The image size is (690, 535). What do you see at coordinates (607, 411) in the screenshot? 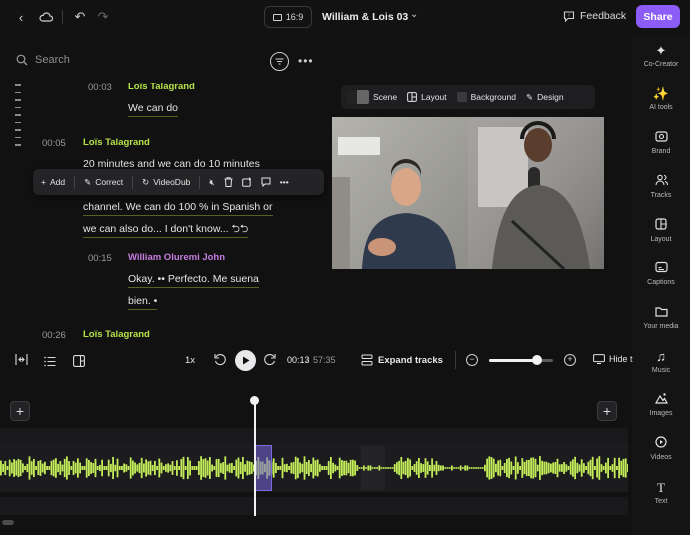
I see `add-track-right-button: +` at bounding box center [607, 411].